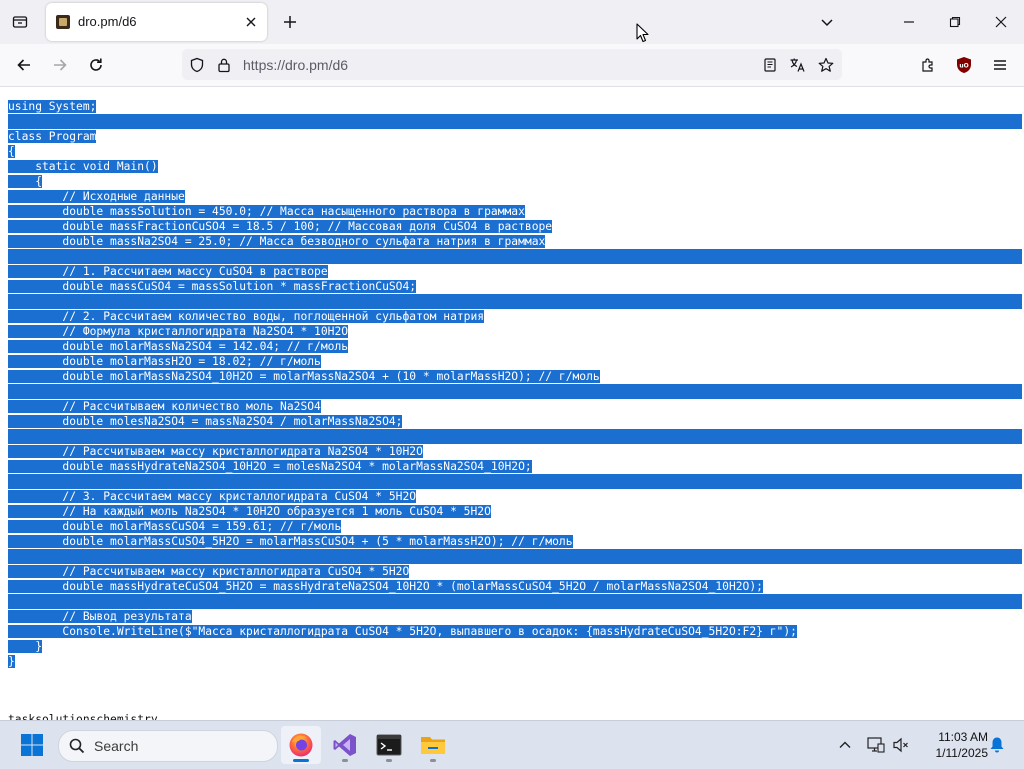  What do you see at coordinates (52, 136) in the screenshot?
I see `selected-code-text: class Program` at bounding box center [52, 136].